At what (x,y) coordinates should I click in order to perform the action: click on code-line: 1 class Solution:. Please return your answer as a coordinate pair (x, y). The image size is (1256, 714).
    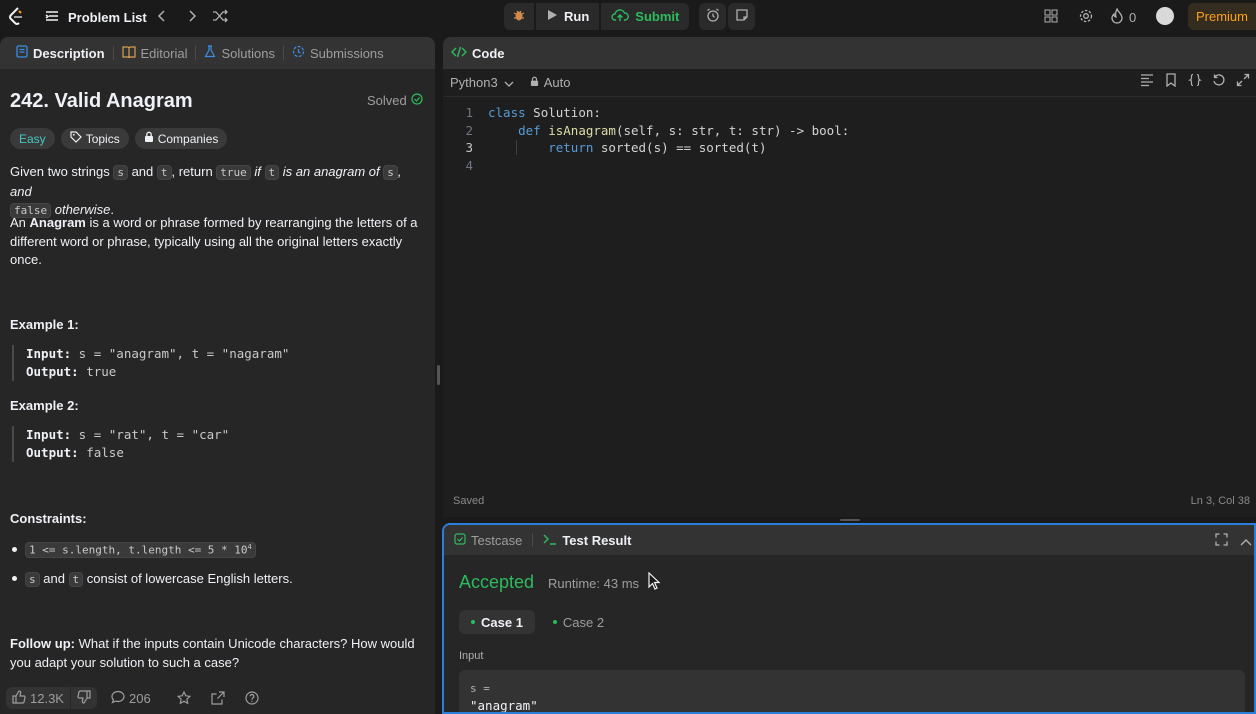
    Looking at the image, I should click on (849, 113).